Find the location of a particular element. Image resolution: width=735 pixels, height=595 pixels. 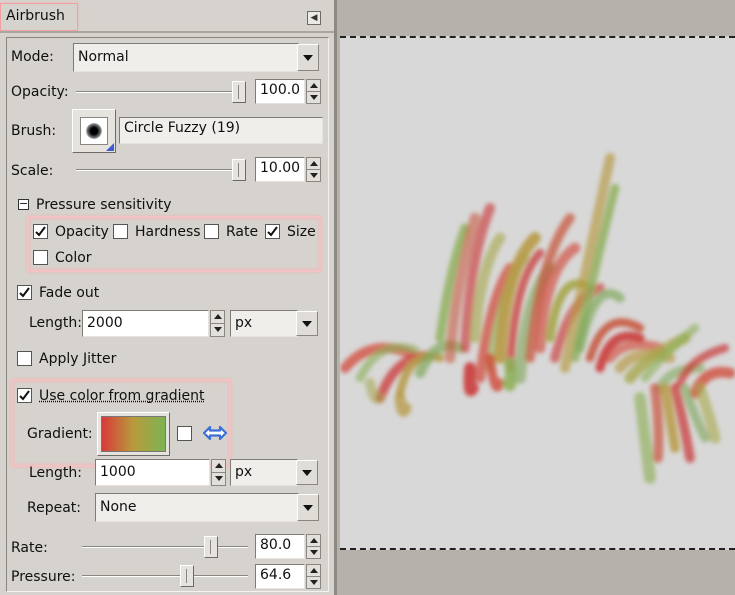

use-gradient-checkbox is located at coordinates (24, 395).